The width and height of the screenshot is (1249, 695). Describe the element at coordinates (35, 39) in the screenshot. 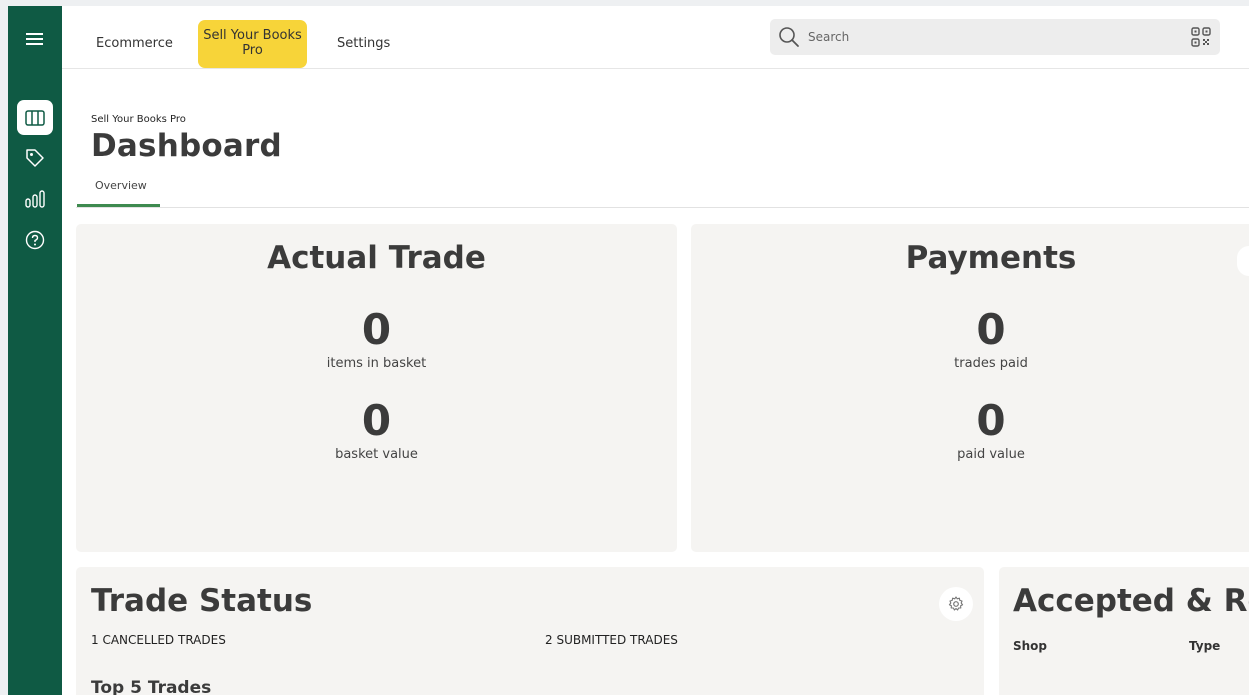

I see `menu-icon` at that location.